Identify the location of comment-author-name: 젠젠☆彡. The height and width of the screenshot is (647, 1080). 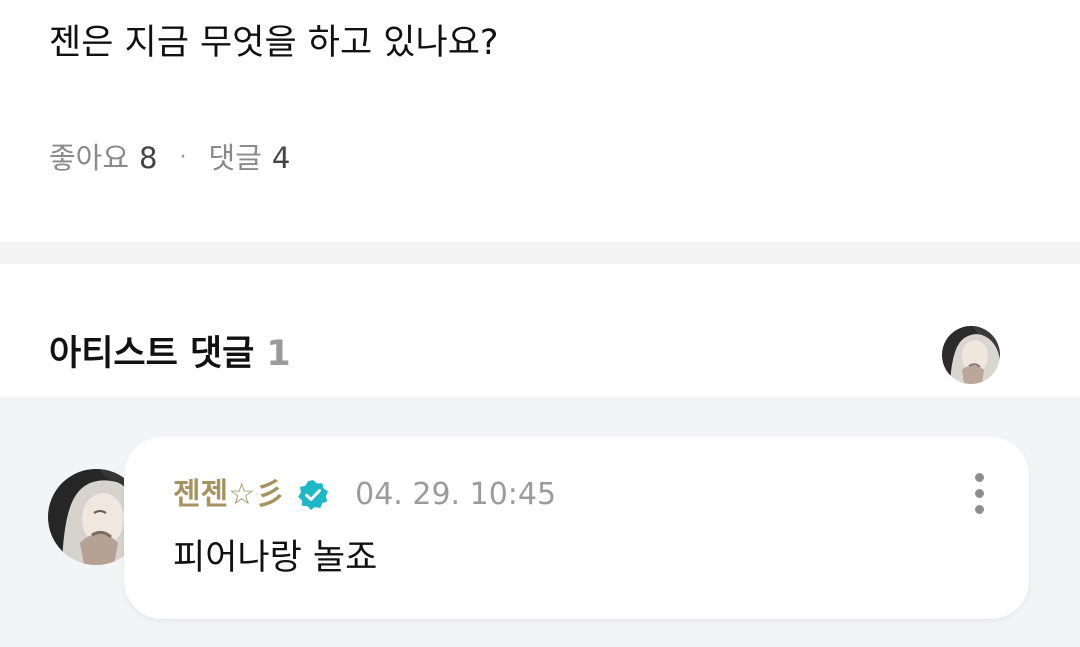
(229, 495).